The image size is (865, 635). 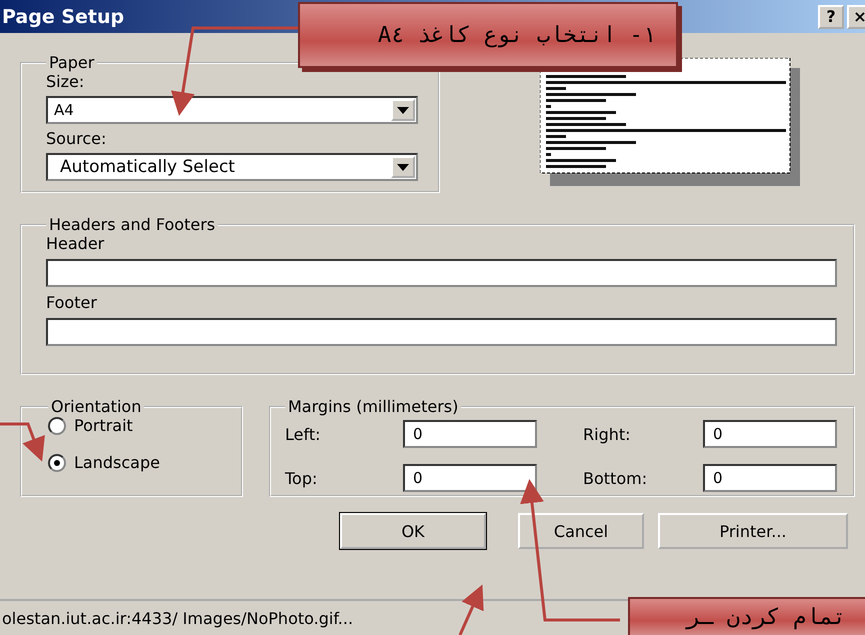 What do you see at coordinates (117, 462) in the screenshot?
I see `radio-label: Landscape` at bounding box center [117, 462].